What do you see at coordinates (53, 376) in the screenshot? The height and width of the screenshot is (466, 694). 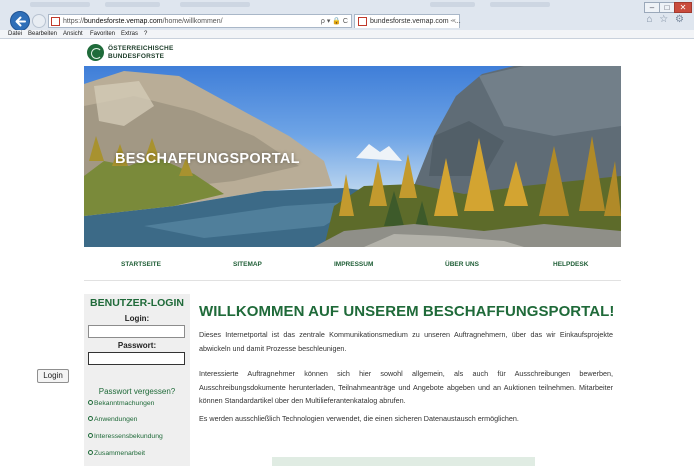 I see `login-button: Login` at bounding box center [53, 376].